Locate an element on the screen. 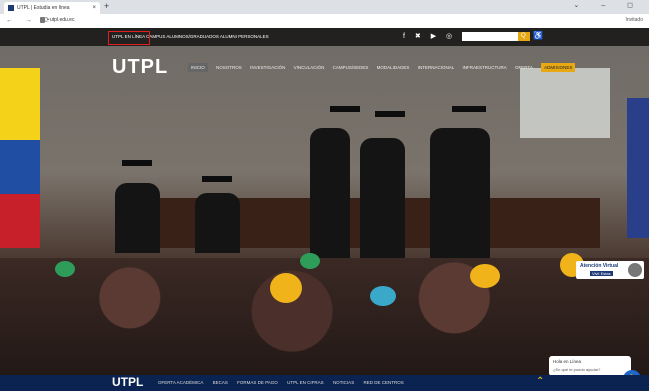  chat-message: Hola en Línea ¿En qué te puedo ayudar? is located at coordinates (590, 366).